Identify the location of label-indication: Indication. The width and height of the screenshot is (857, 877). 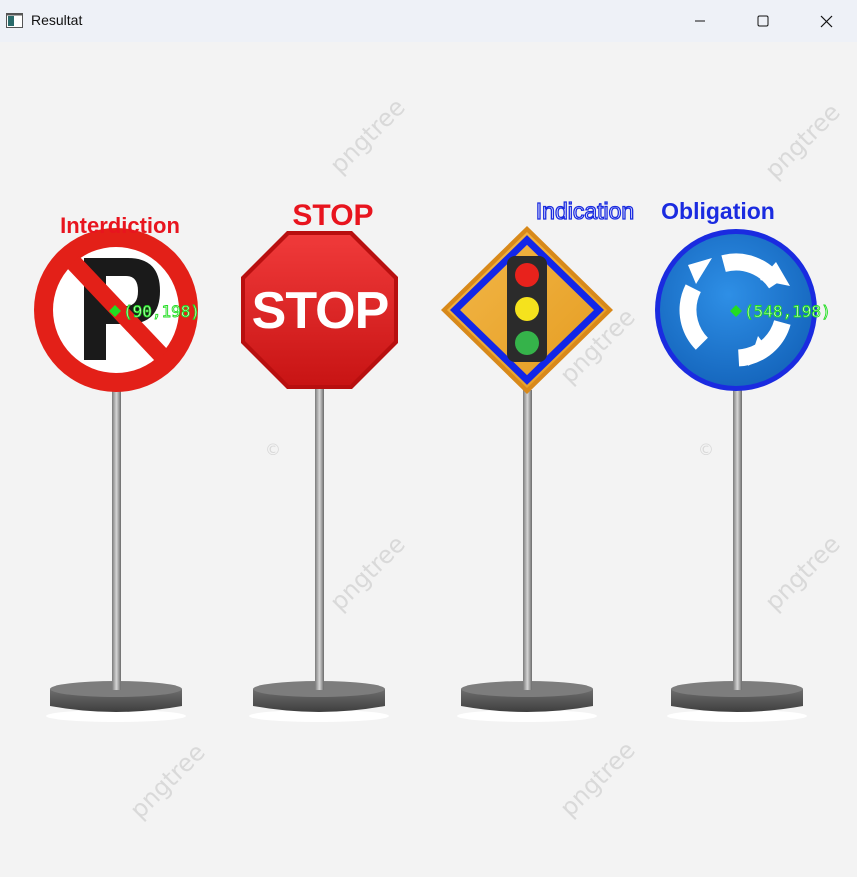
(585, 211).